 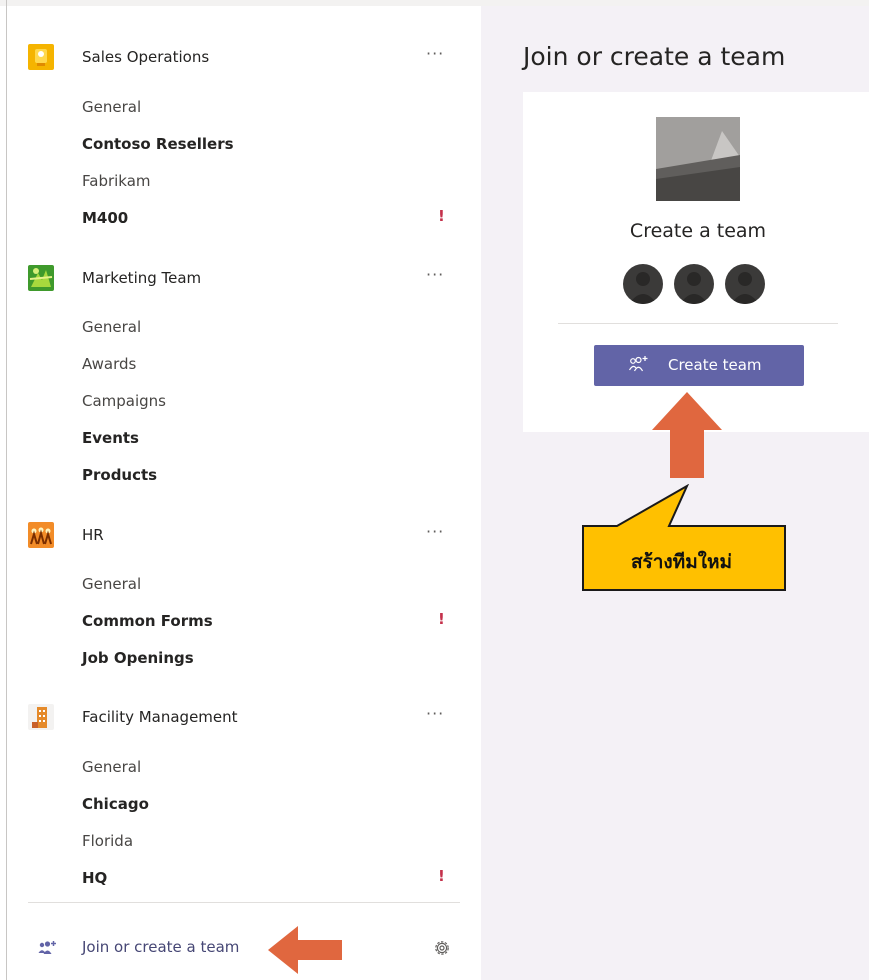 What do you see at coordinates (248, 720) in the screenshot?
I see `team-facility-management: Facility Management ···` at bounding box center [248, 720].